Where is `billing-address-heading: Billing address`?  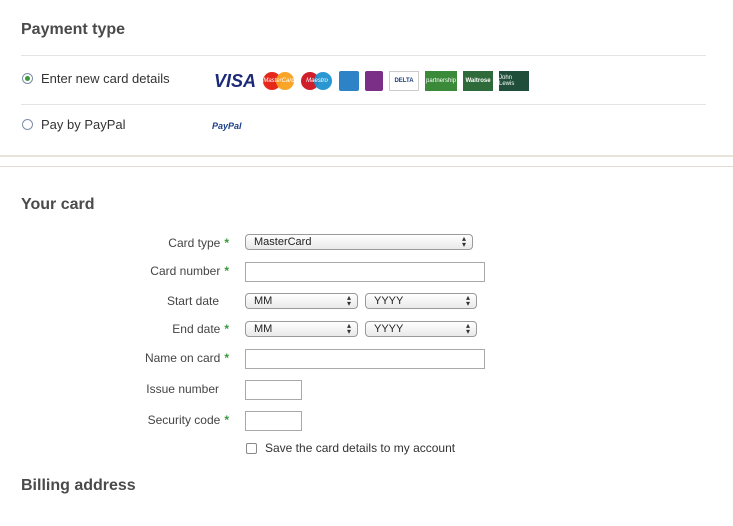 billing-address-heading: Billing address is located at coordinates (78, 485).